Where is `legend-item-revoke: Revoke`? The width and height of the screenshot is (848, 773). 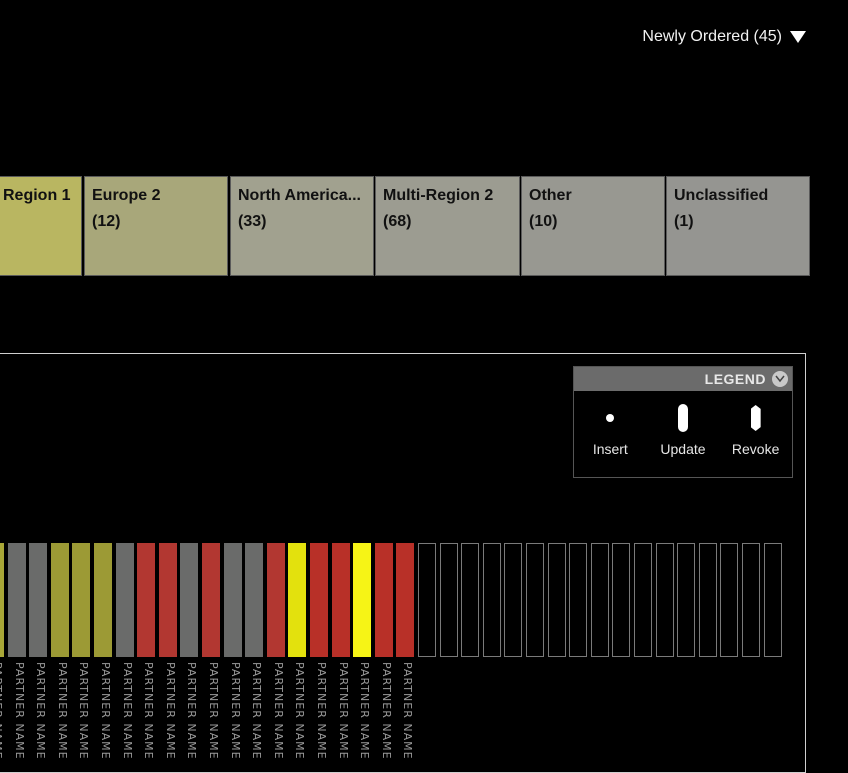 legend-item-revoke: Revoke is located at coordinates (756, 430).